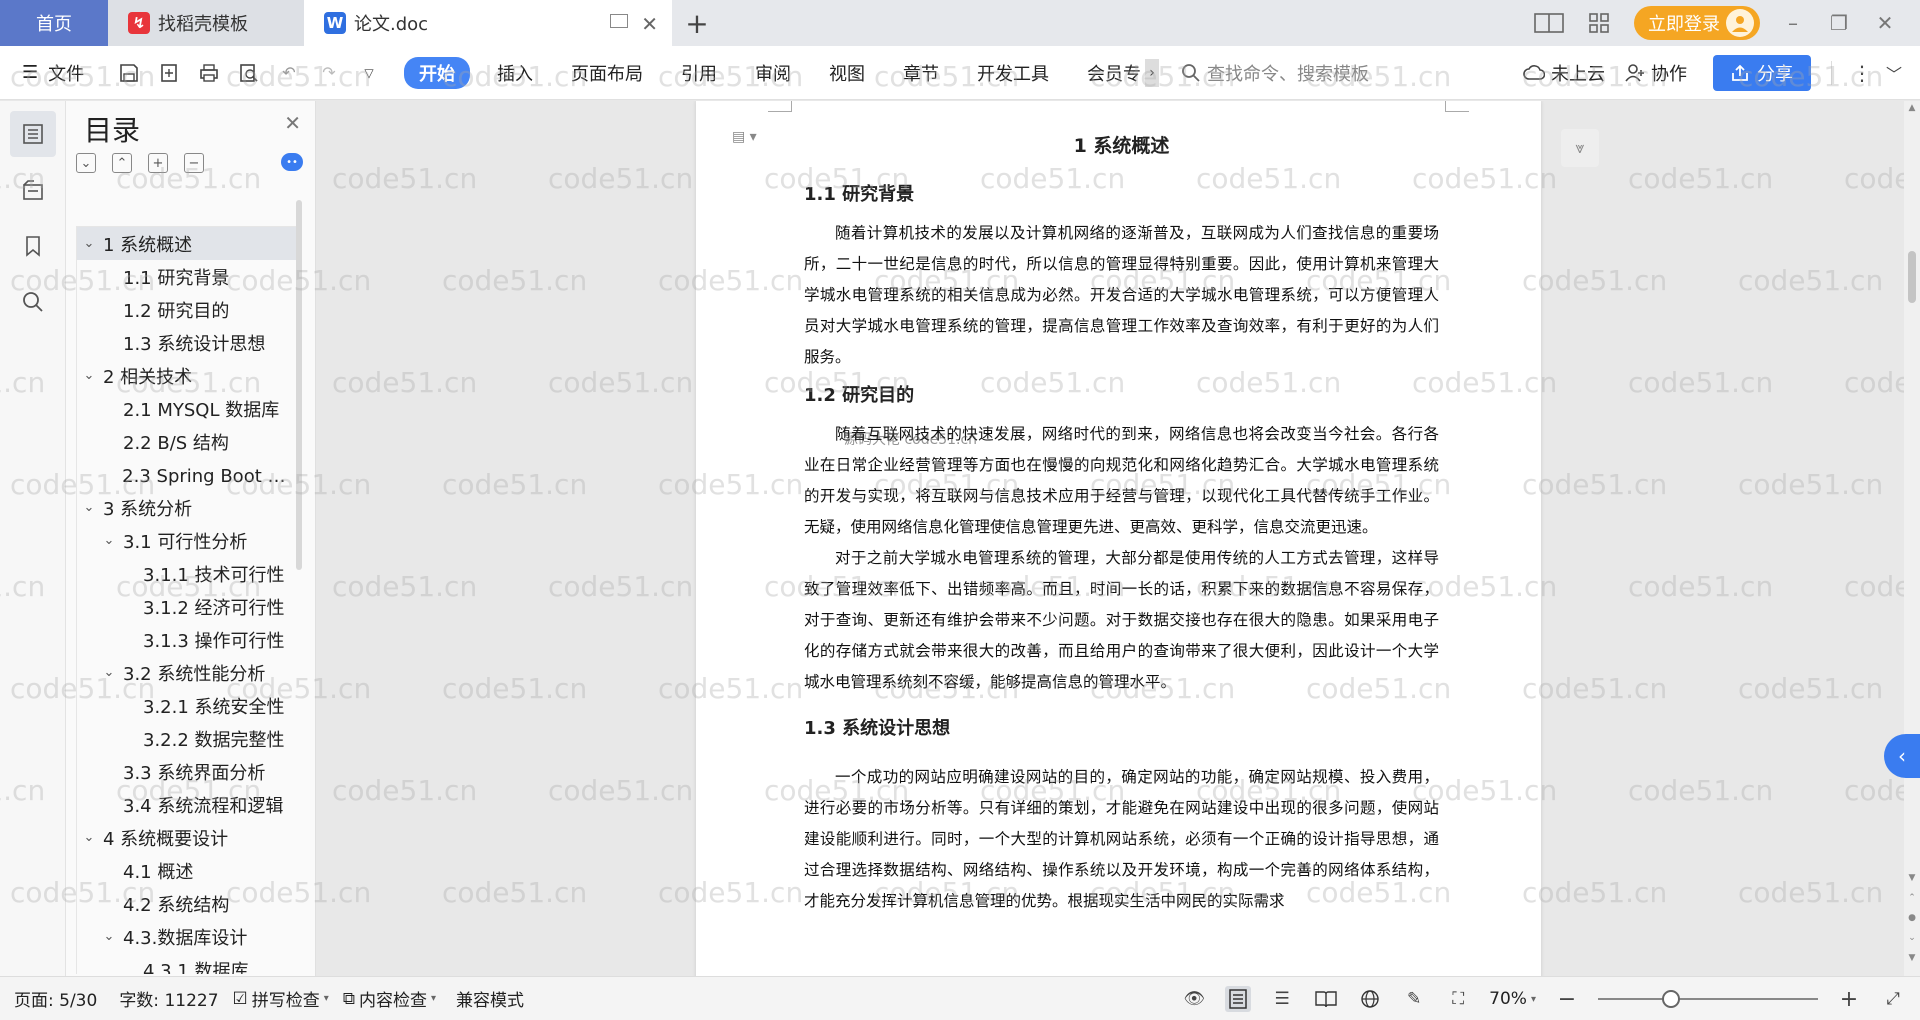 Image resolution: width=1920 pixels, height=1020 pixels. What do you see at coordinates (186, 870) in the screenshot?
I see `toc-item: 4.1 概述` at bounding box center [186, 870].